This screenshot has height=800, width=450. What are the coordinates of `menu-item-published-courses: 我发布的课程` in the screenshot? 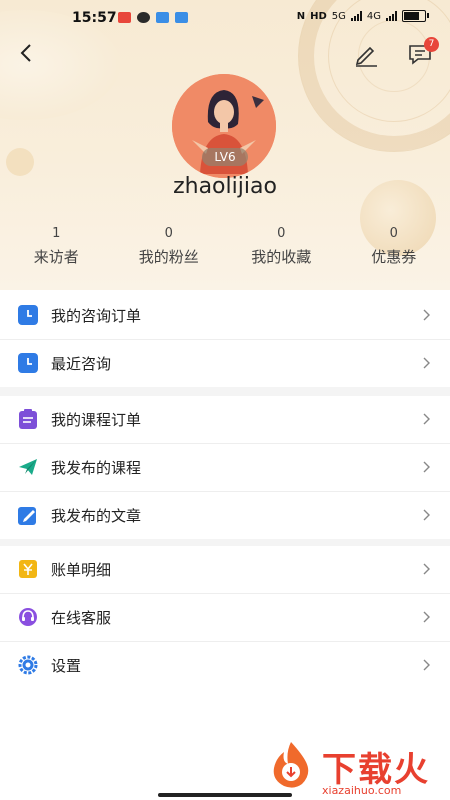 It's located at (225, 468).